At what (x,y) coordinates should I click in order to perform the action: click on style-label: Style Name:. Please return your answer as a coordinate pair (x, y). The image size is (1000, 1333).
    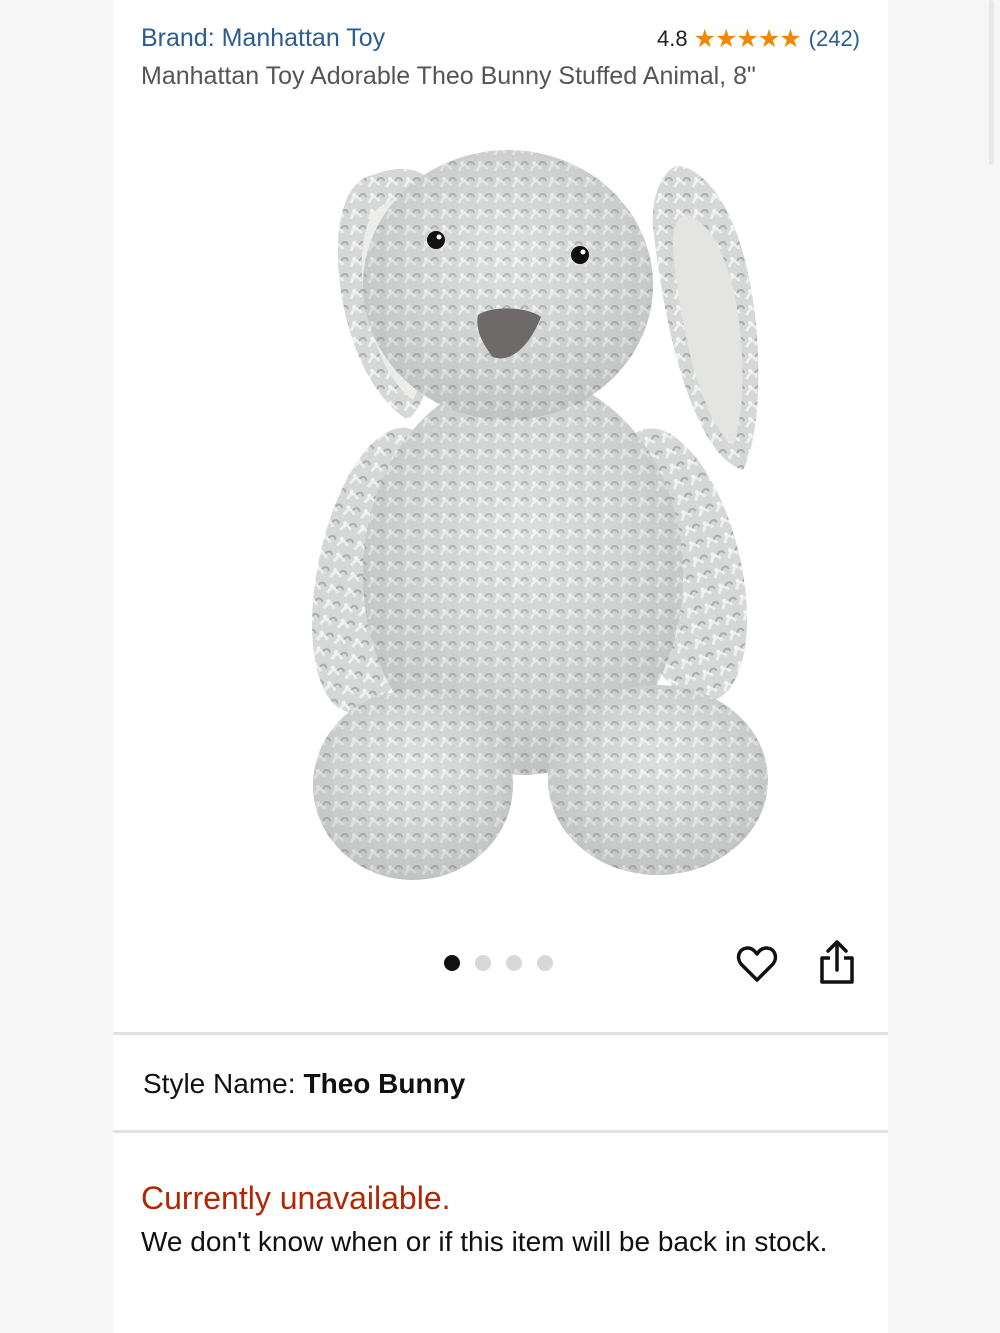
    Looking at the image, I should click on (219, 1083).